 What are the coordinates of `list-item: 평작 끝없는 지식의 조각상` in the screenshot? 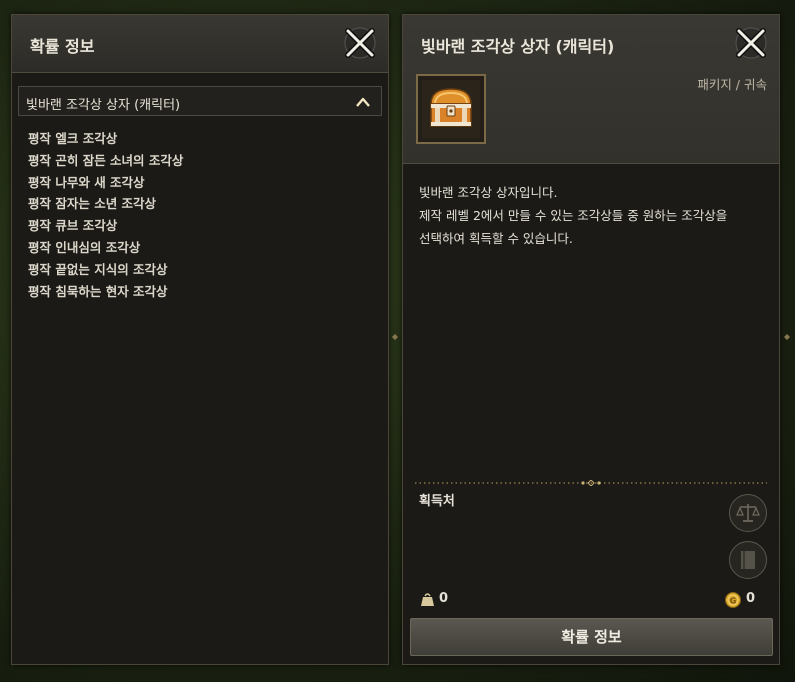 It's located at (105, 270).